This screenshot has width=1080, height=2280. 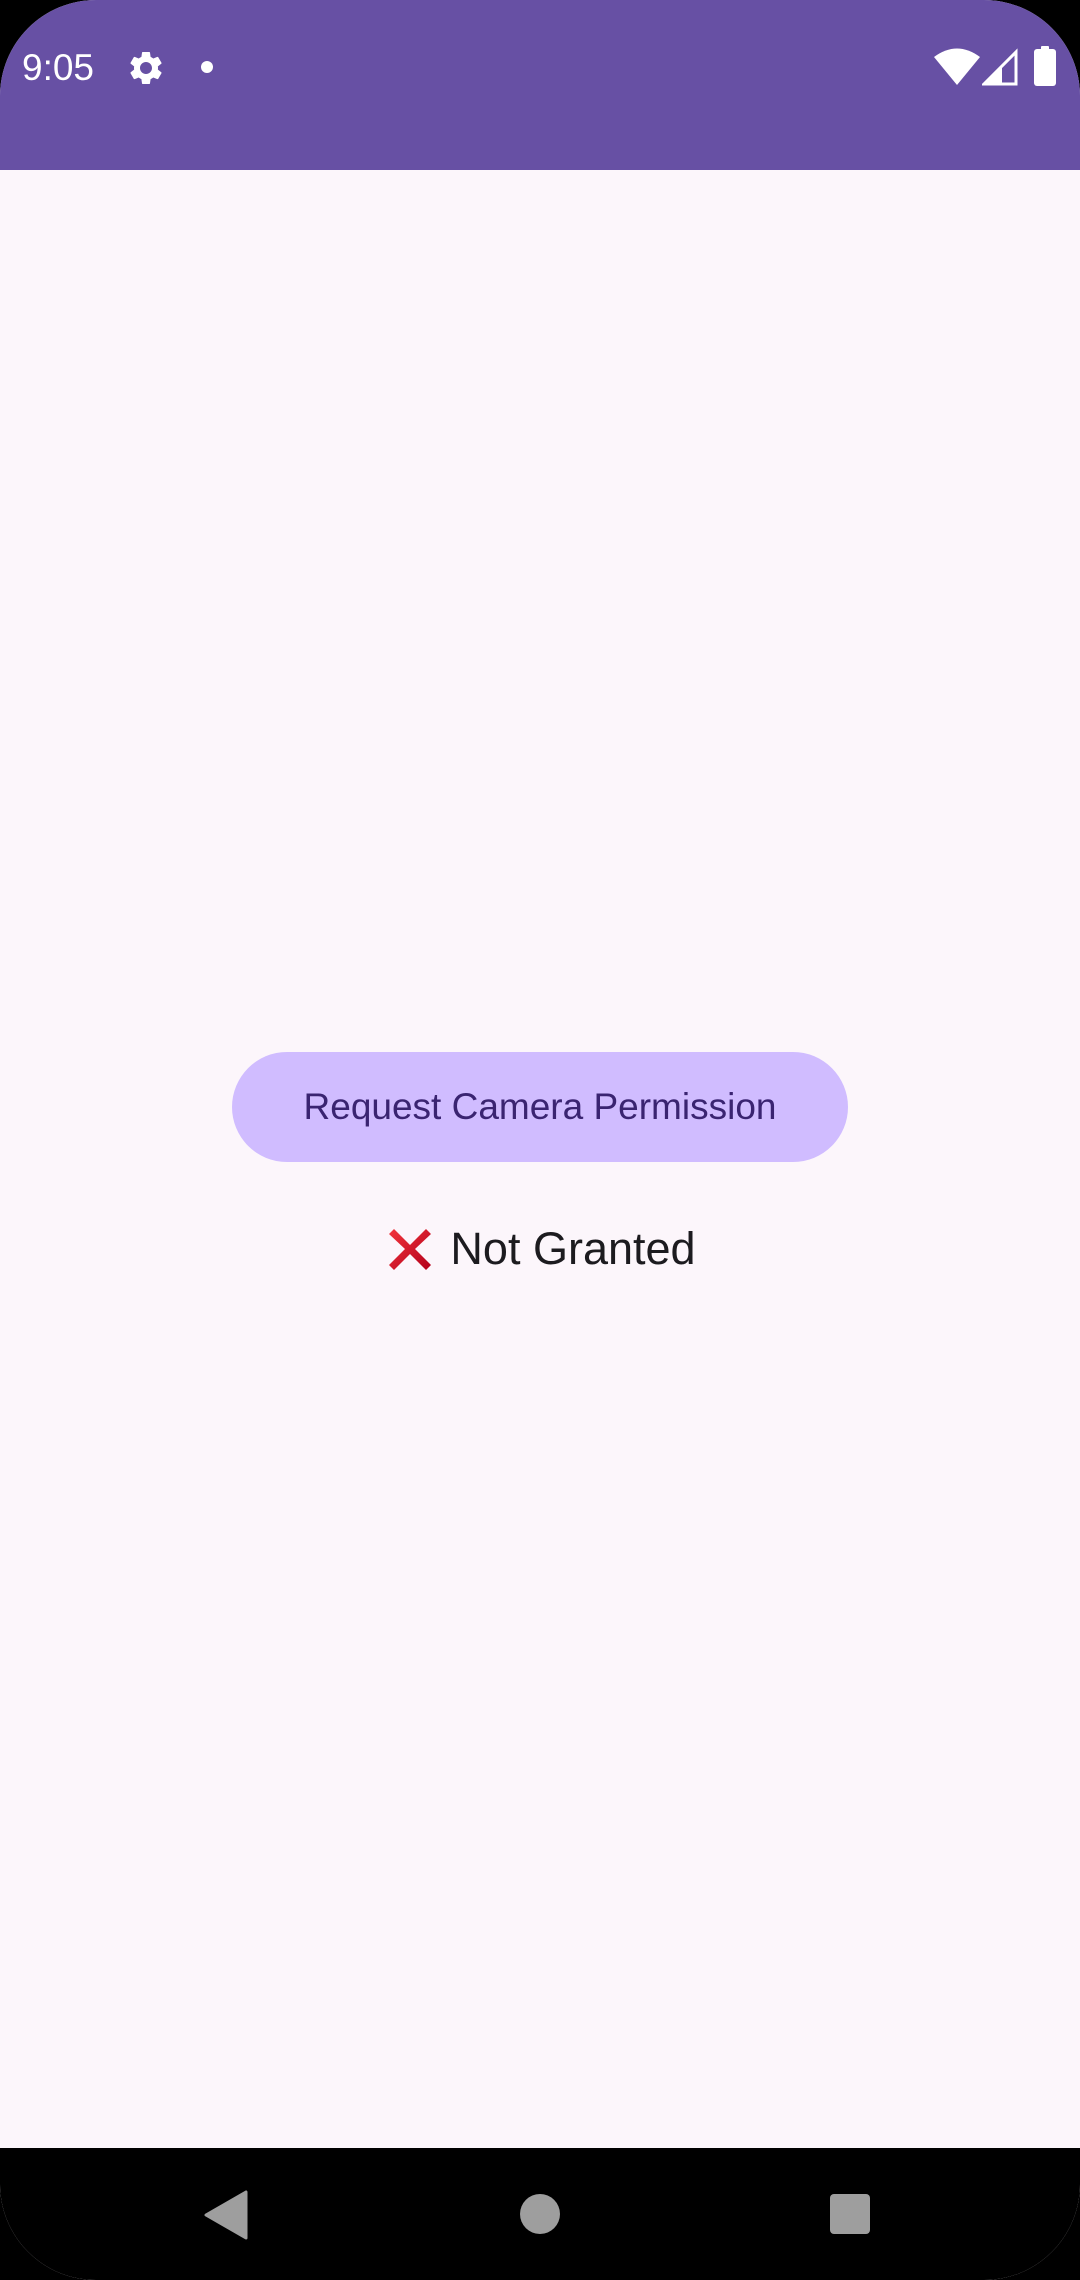 What do you see at coordinates (850, 2214) in the screenshot?
I see `recents-icon` at bounding box center [850, 2214].